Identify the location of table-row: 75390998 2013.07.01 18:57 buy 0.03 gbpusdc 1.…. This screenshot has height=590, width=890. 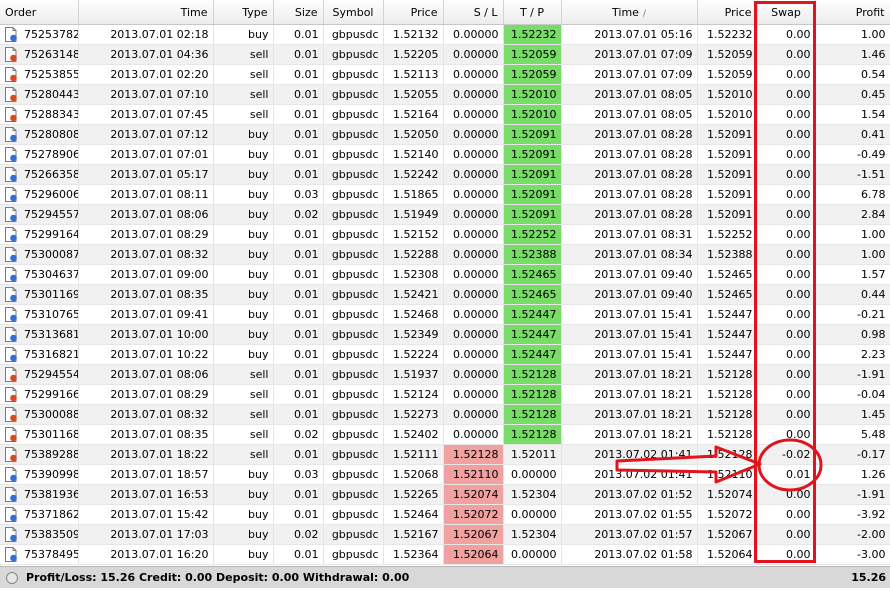
(445, 474).